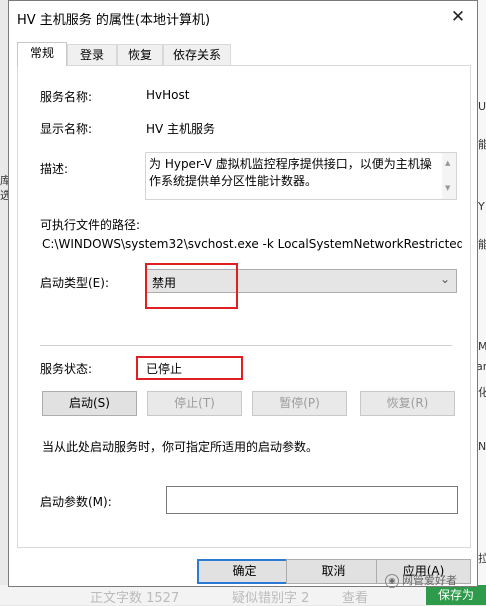 The height and width of the screenshot is (606, 486). I want to click on start-service-button: 启动(S), so click(89, 403).